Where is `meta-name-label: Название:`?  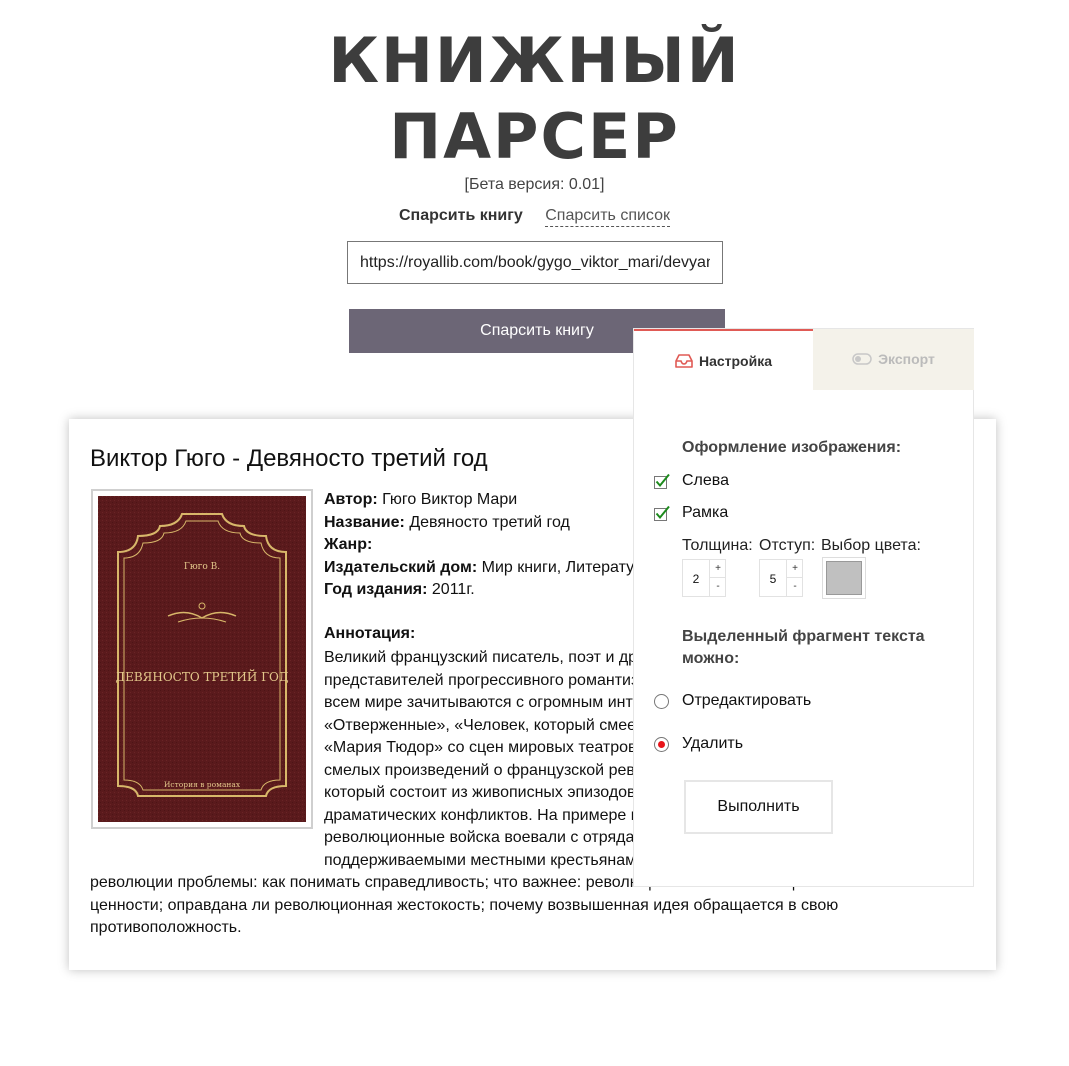 meta-name-label: Название: is located at coordinates (364, 522).